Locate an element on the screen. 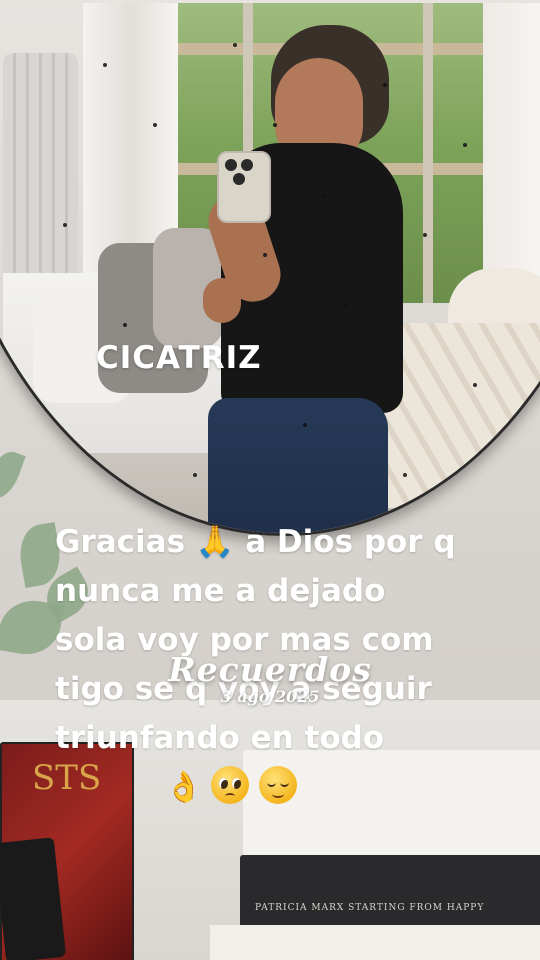 The width and height of the screenshot is (540, 960). curtain-right is located at coordinates (511, 153).